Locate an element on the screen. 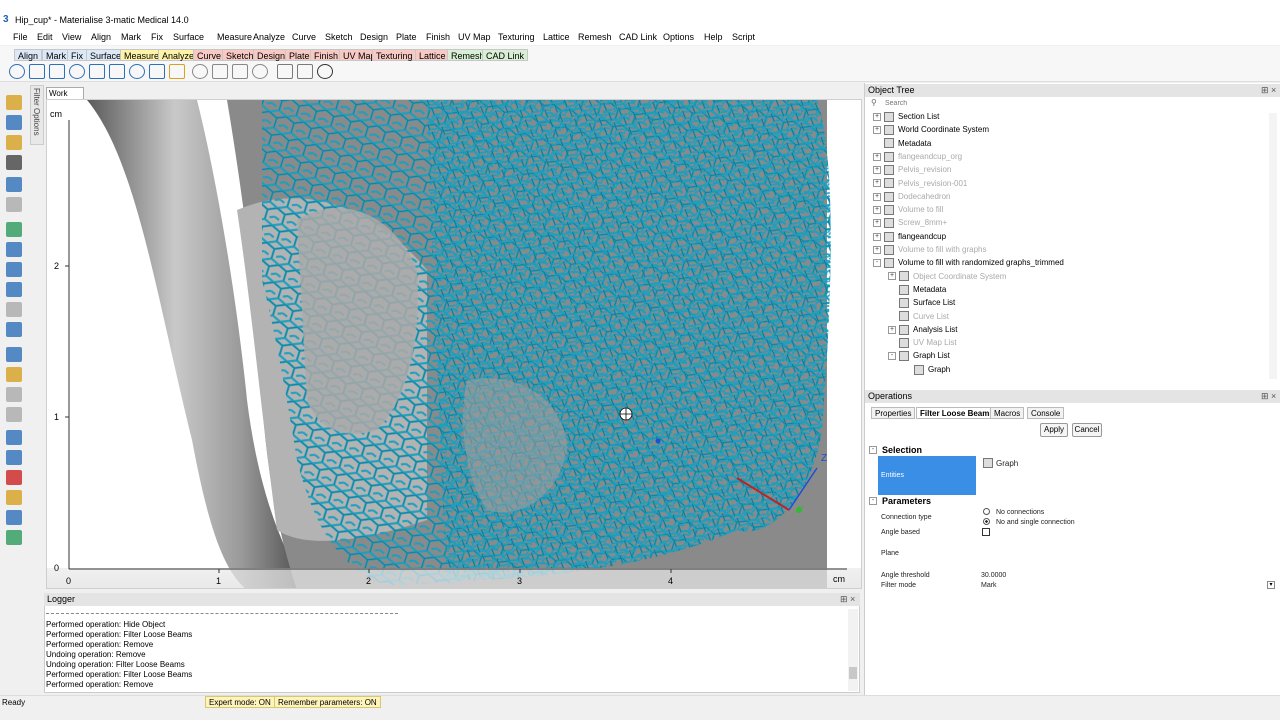 The width and height of the screenshot is (1280, 720). menu-measure: Measure is located at coordinates (234, 37).